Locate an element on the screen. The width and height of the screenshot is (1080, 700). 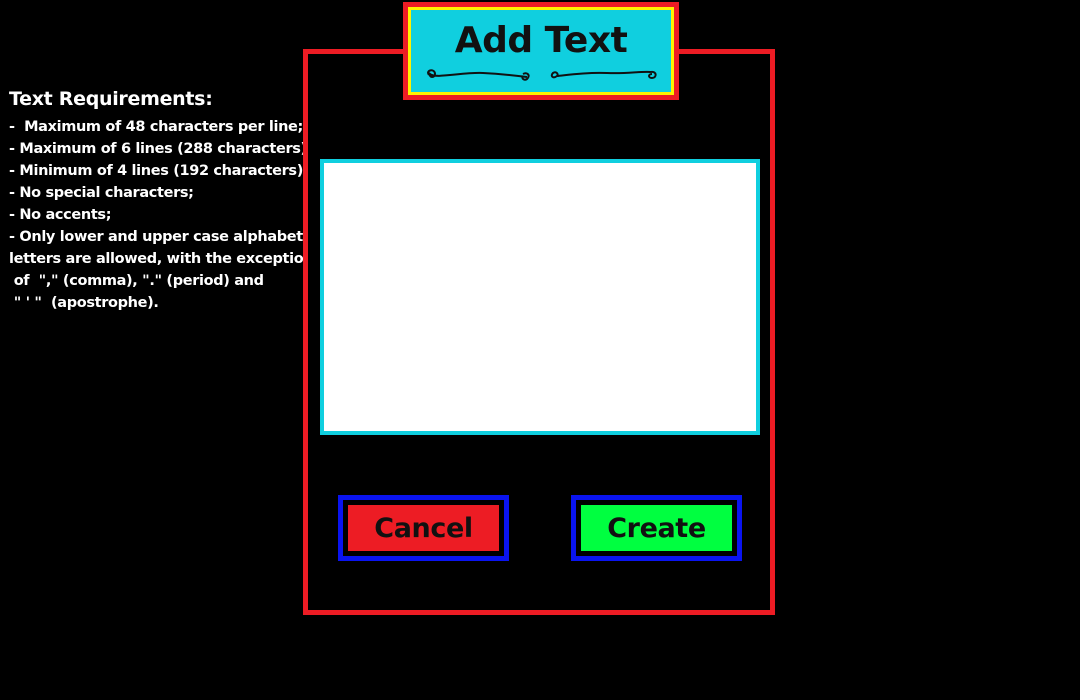
requirement-line: - Minimum of 4 lines (192 characters); is located at coordinates (159, 171).